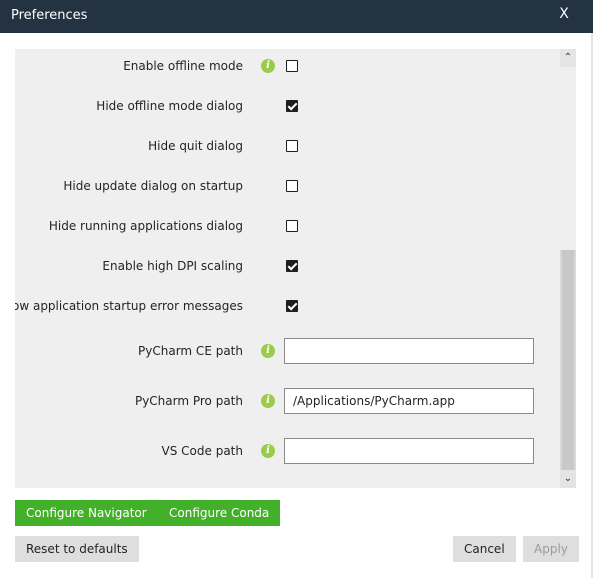 This screenshot has height=578, width=593. What do you see at coordinates (409, 451) in the screenshot?
I see `vscode-path-input` at bounding box center [409, 451].